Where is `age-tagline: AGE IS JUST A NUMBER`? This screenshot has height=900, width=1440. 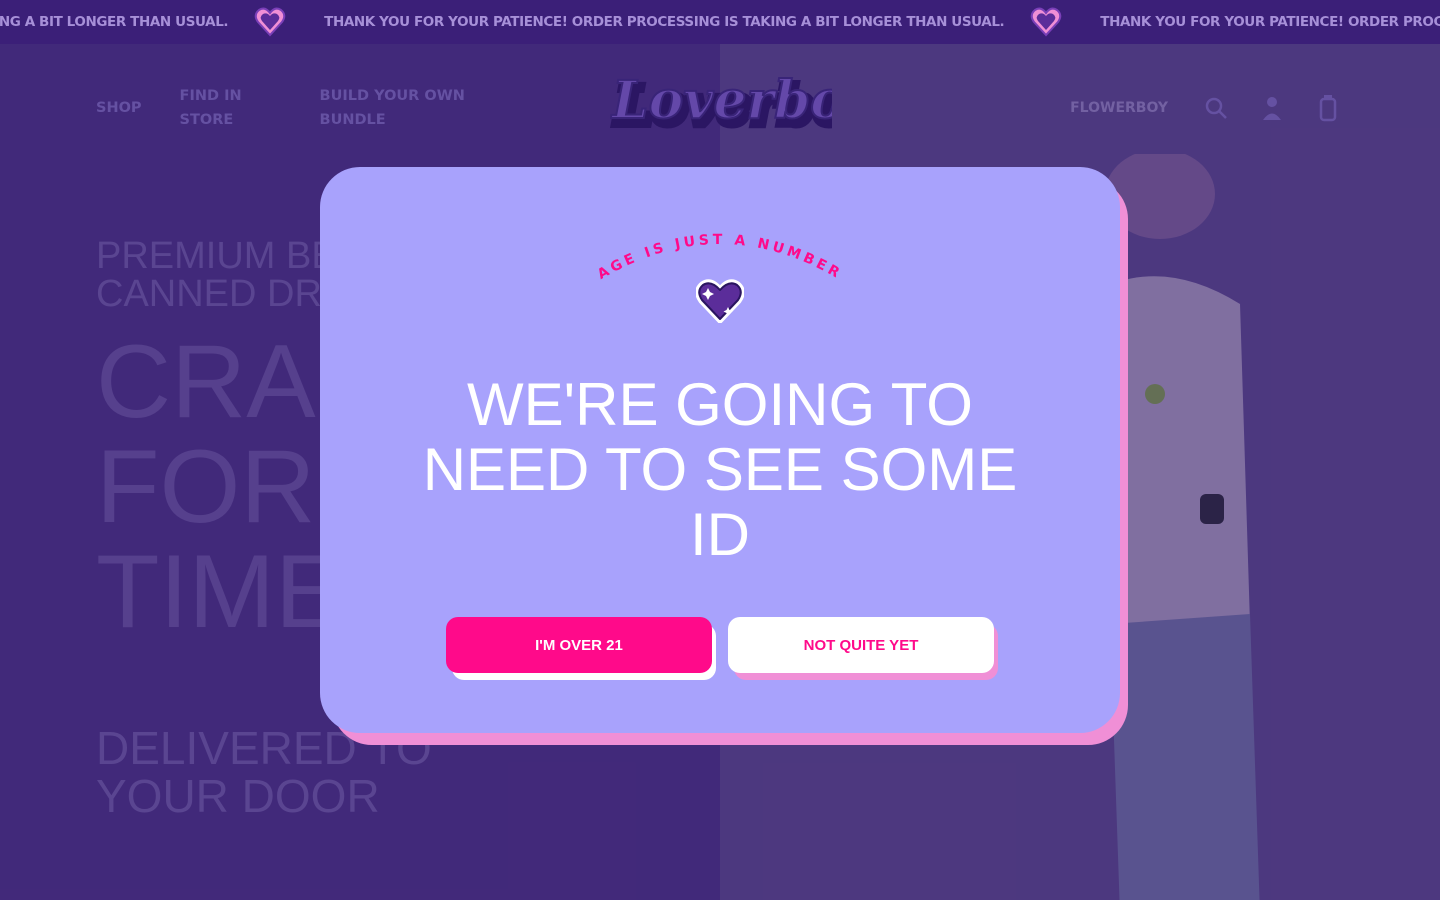
age-tagline: AGE IS JUST A NUMBER is located at coordinates (718, 257).